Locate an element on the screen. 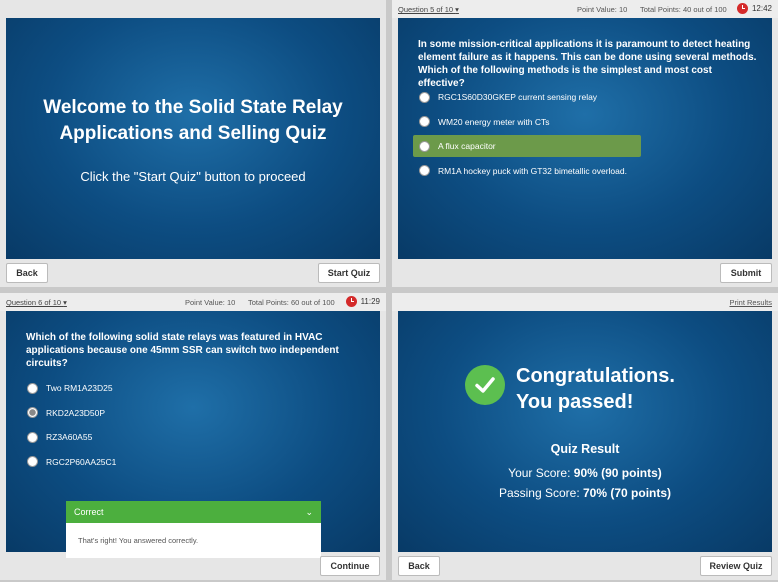 This screenshot has width=778, height=582. welcome-title-line1: Welcome to the Solid State Relay is located at coordinates (193, 107).